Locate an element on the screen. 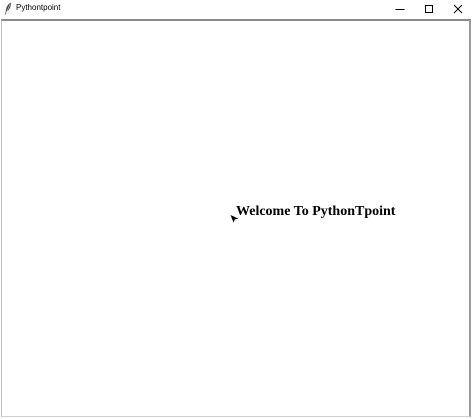  maximize-icon is located at coordinates (429, 8).